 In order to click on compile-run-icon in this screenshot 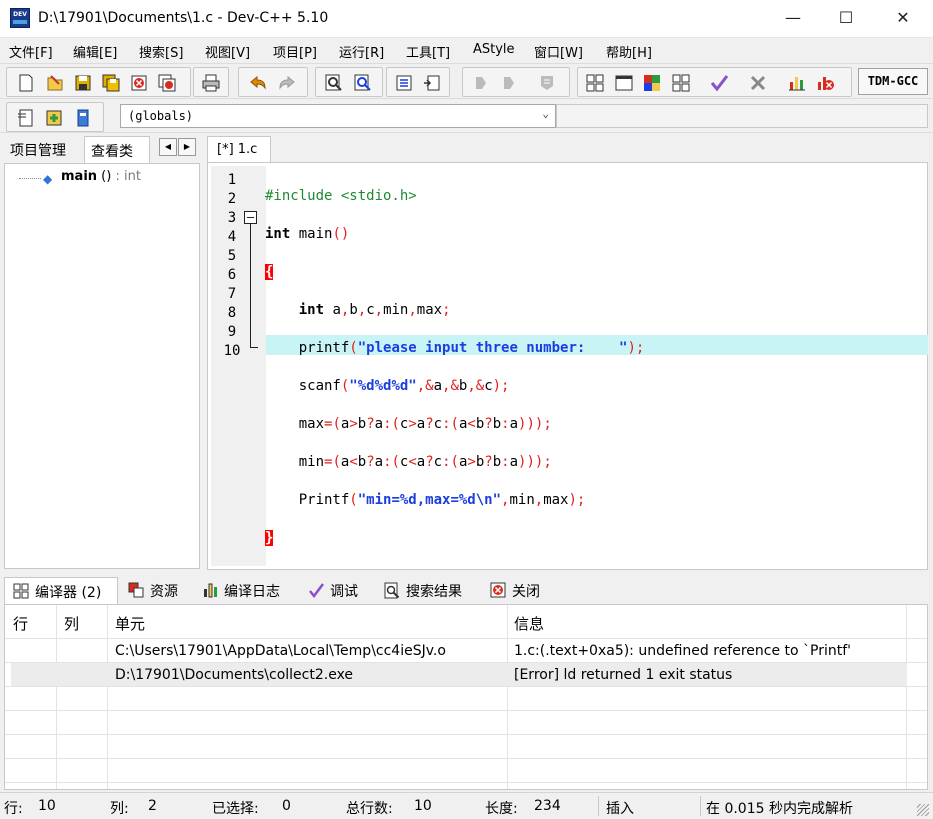, I will do `click(652, 83)`.